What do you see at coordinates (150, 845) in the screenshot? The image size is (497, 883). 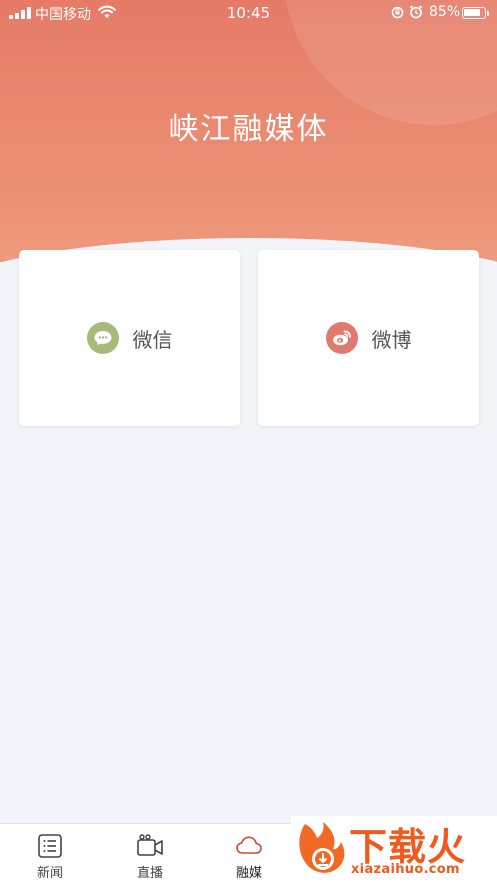 I see `video-camera-icon` at bounding box center [150, 845].